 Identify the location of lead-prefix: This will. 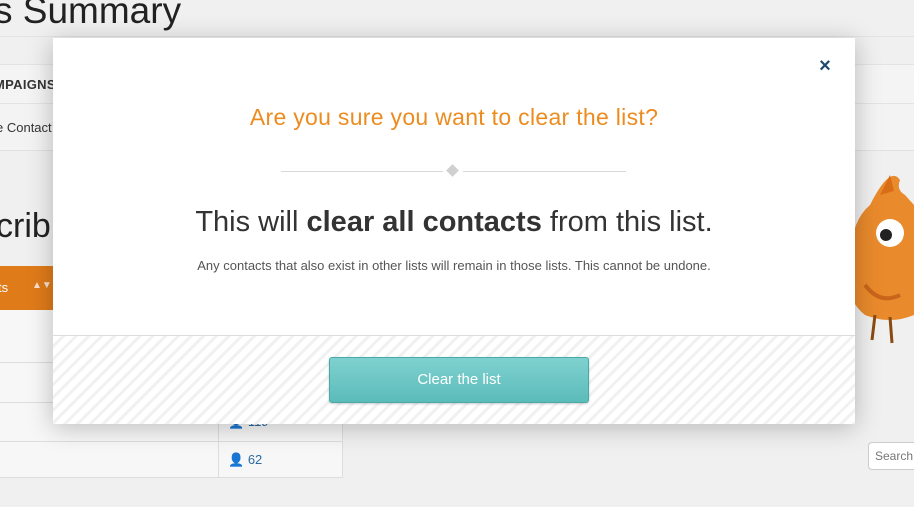
(251, 222).